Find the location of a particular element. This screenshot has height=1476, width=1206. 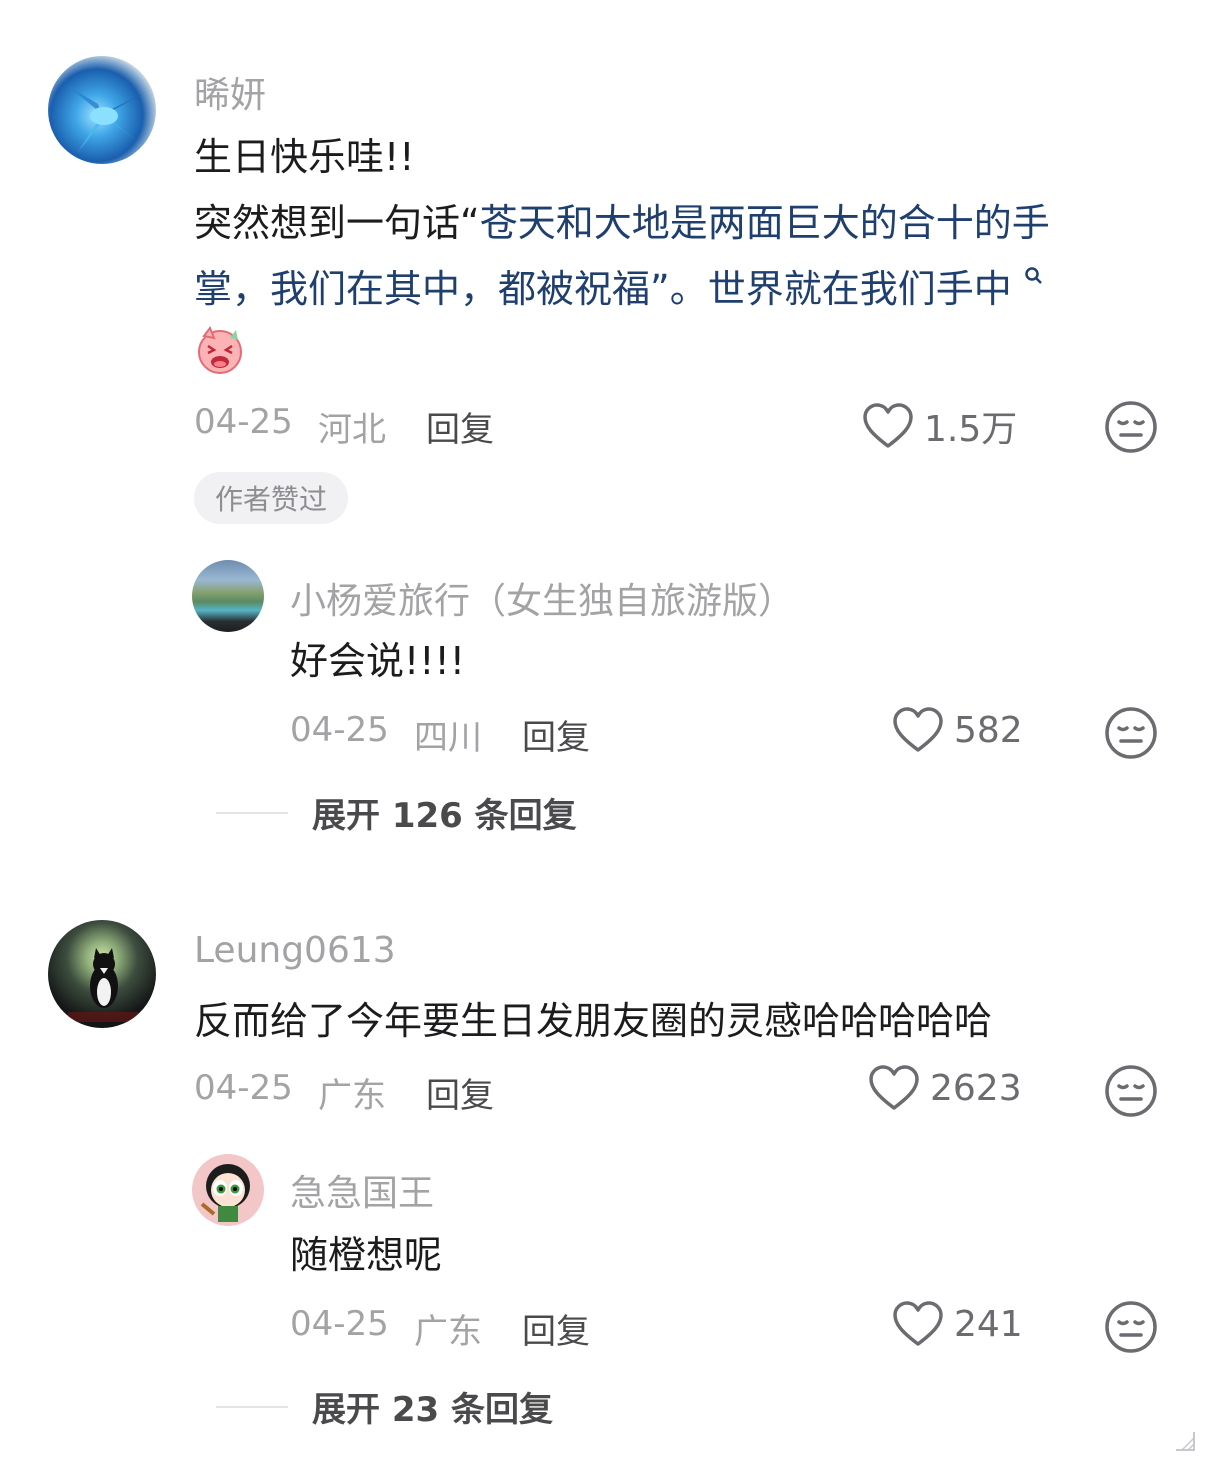

expand-replies-button: 展开 23 条回复 is located at coordinates (384, 1406).